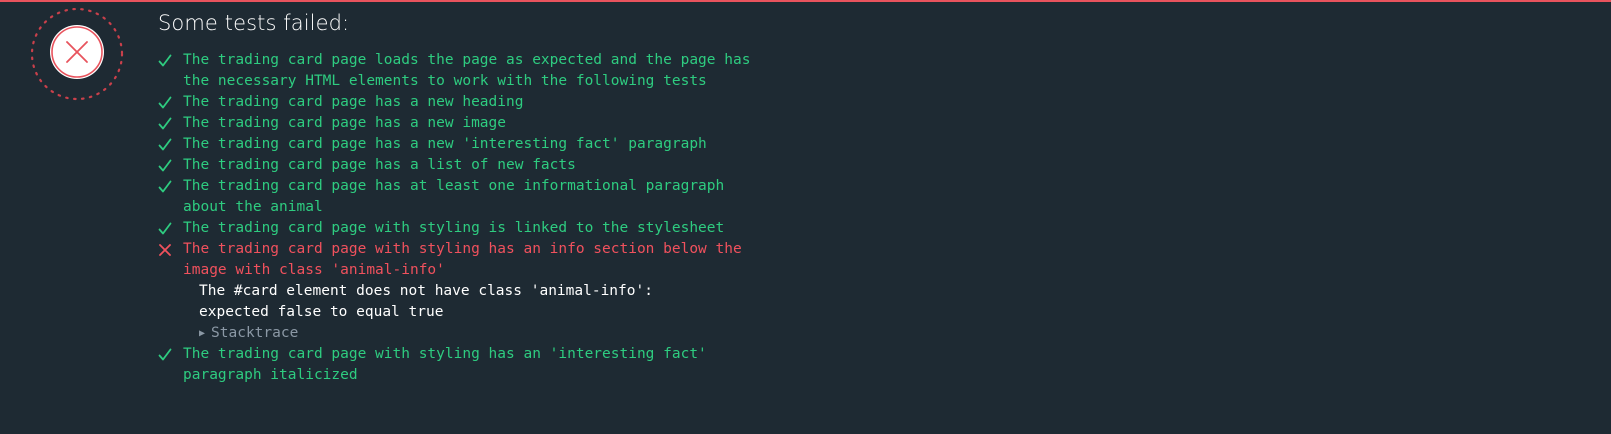 Image resolution: width=1611 pixels, height=434 pixels. What do you see at coordinates (345, 123) in the screenshot?
I see `test-title: The trading card page has a new image` at bounding box center [345, 123].